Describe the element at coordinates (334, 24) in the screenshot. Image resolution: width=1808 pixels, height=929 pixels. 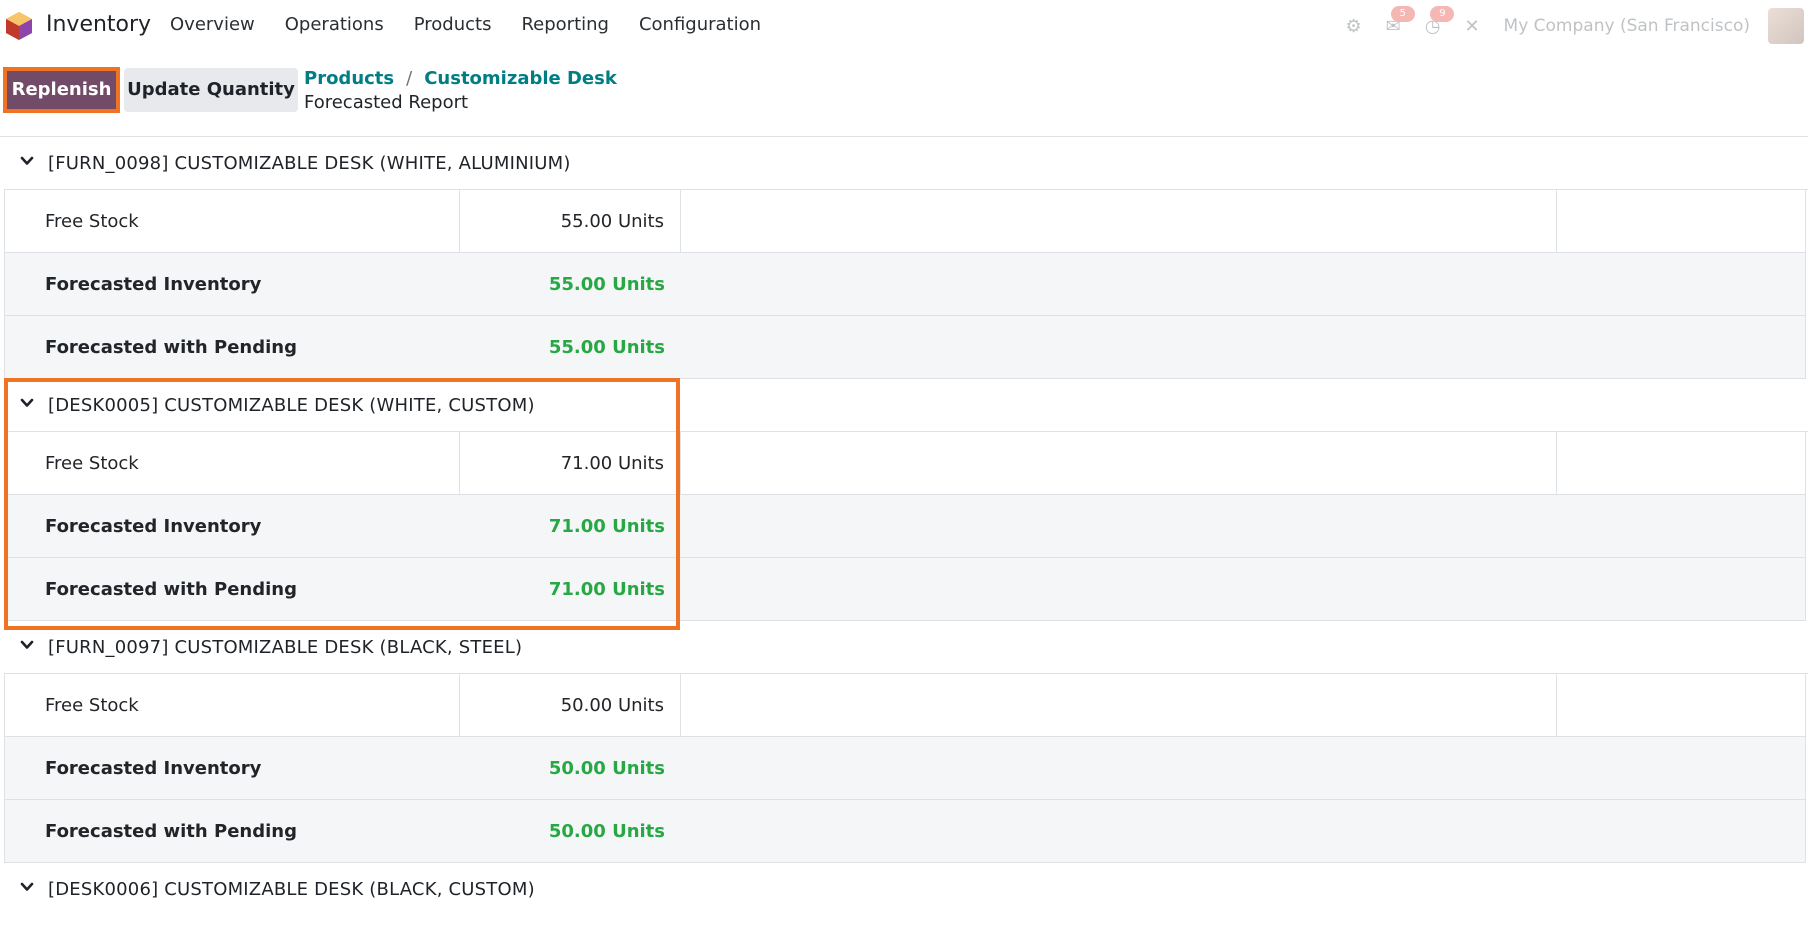
I see `nav-item-operations: Operations` at that location.